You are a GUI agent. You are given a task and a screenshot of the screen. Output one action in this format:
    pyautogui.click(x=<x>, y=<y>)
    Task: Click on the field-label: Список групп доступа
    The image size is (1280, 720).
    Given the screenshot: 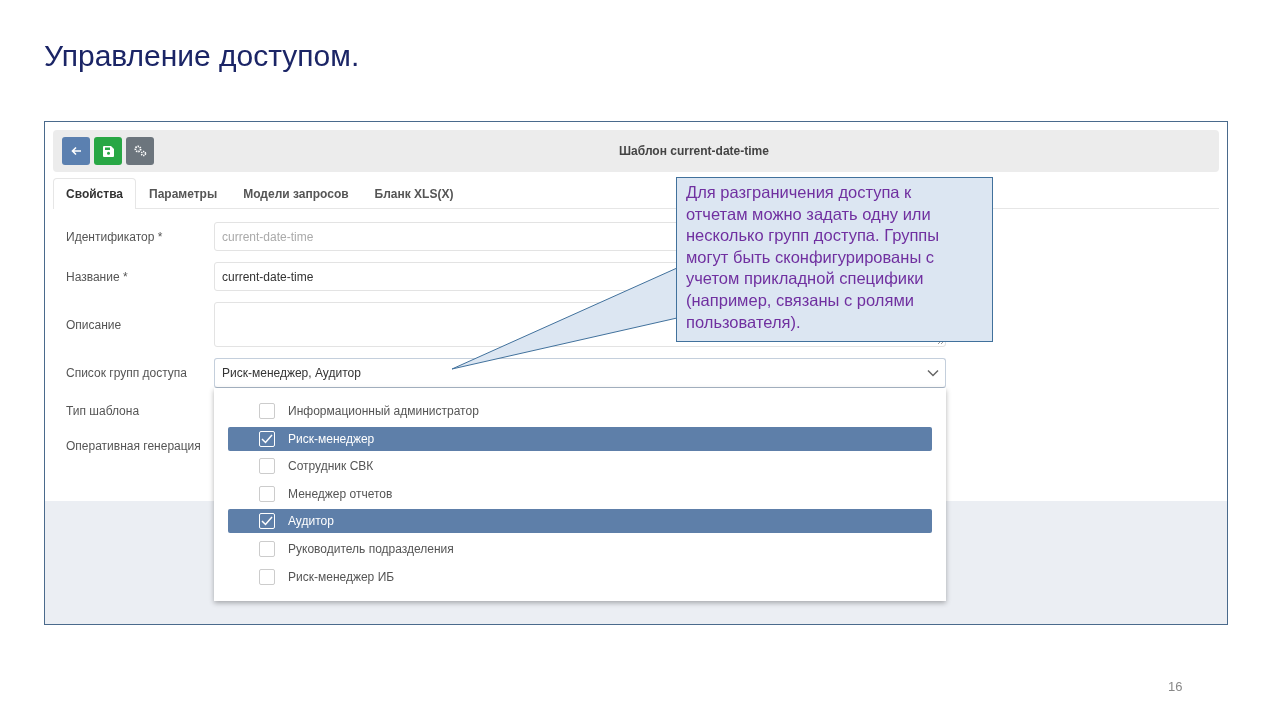 What is the action you would take?
    pyautogui.click(x=127, y=373)
    